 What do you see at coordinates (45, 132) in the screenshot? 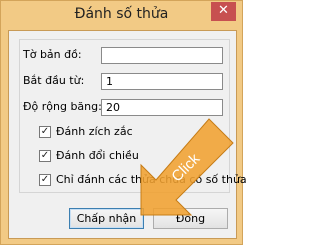
I see `zigzag-checkbox: ✓` at bounding box center [45, 132].